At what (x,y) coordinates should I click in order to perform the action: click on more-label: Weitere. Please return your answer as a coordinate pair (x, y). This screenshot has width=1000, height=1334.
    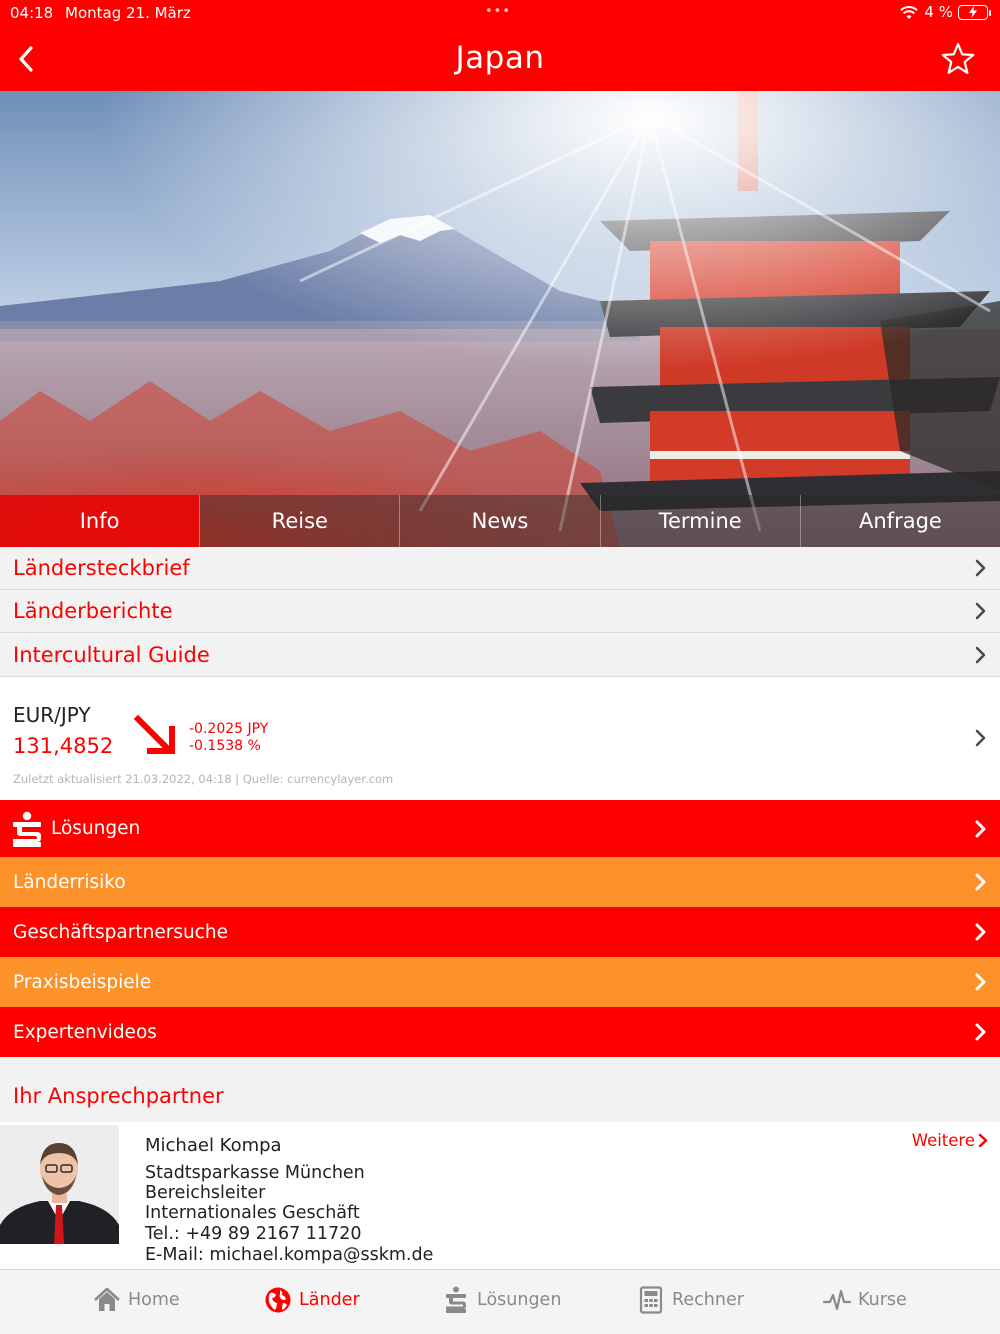
    Looking at the image, I should click on (943, 1140).